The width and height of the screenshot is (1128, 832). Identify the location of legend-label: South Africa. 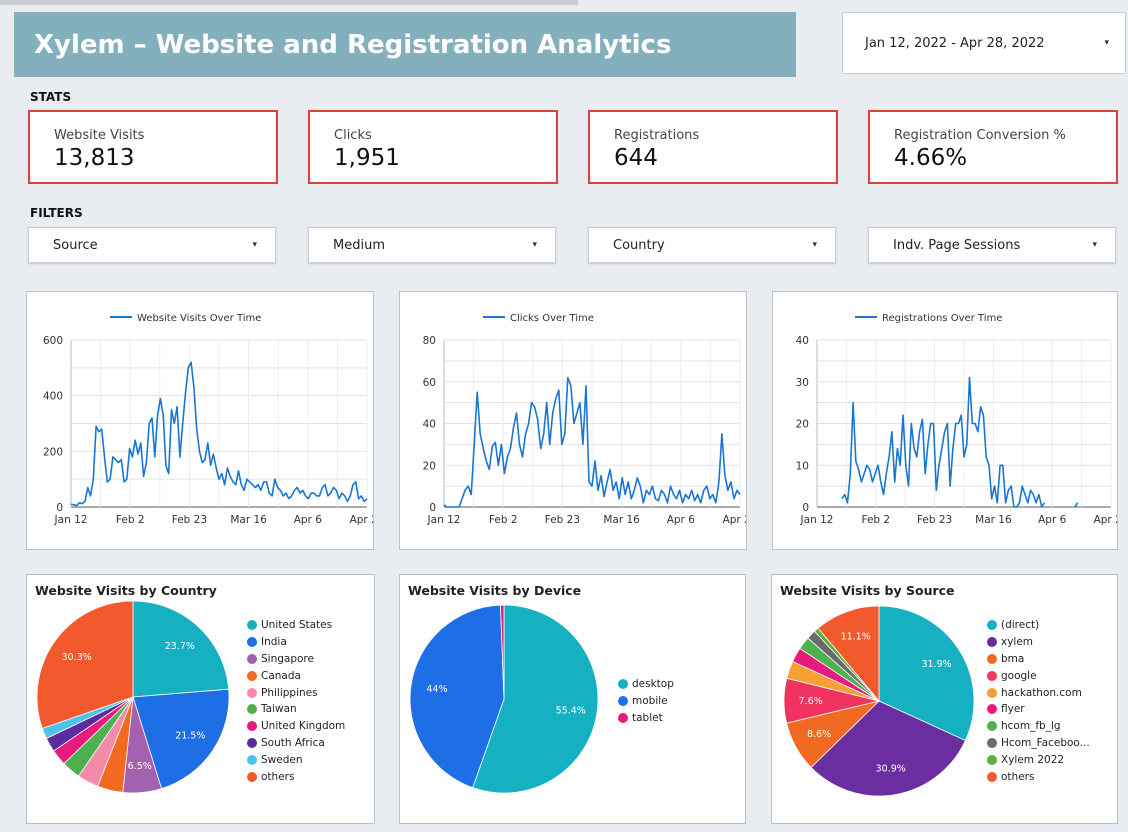
(293, 742).